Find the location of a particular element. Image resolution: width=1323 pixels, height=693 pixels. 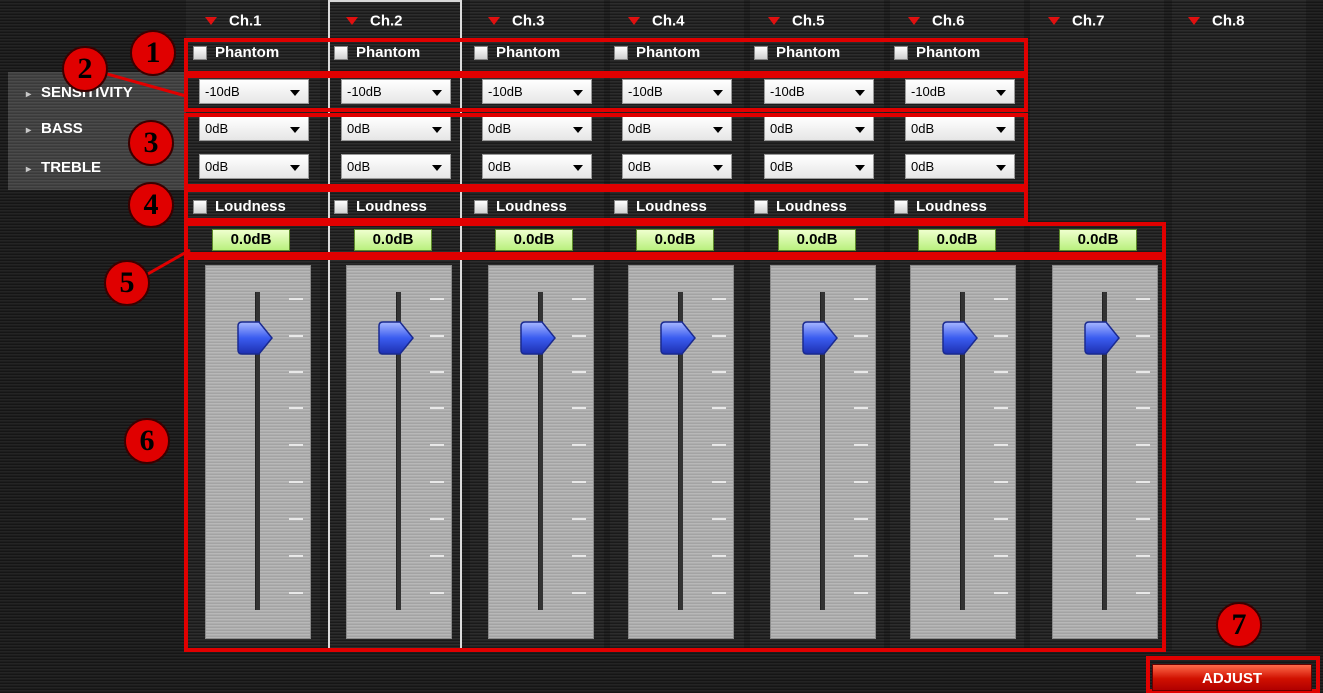

callout-2: 2 is located at coordinates (85, 69).